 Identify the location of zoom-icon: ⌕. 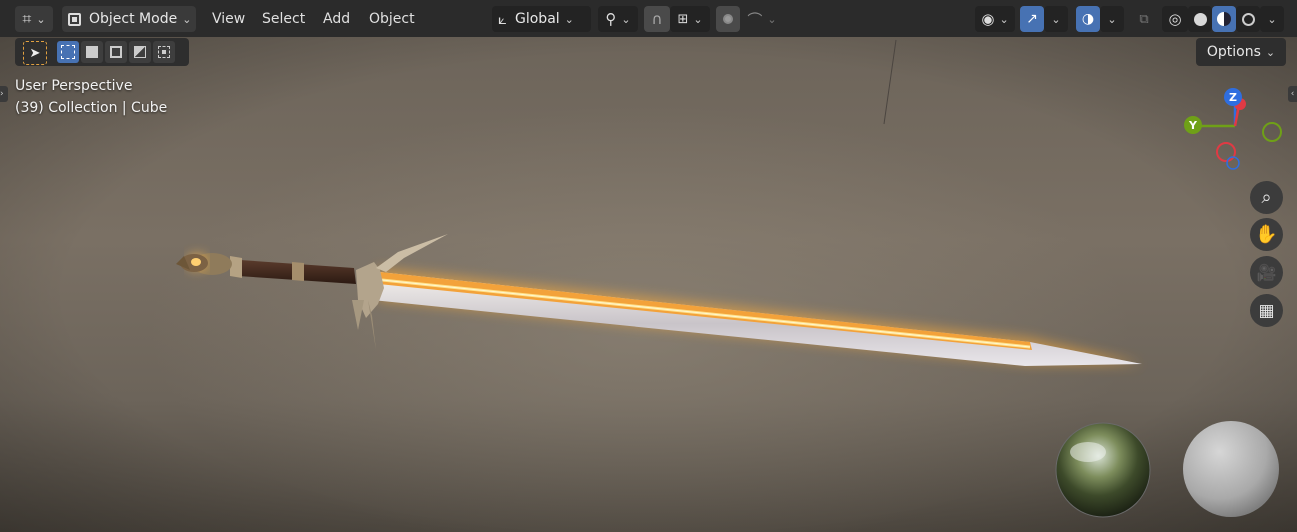
(1266, 197).